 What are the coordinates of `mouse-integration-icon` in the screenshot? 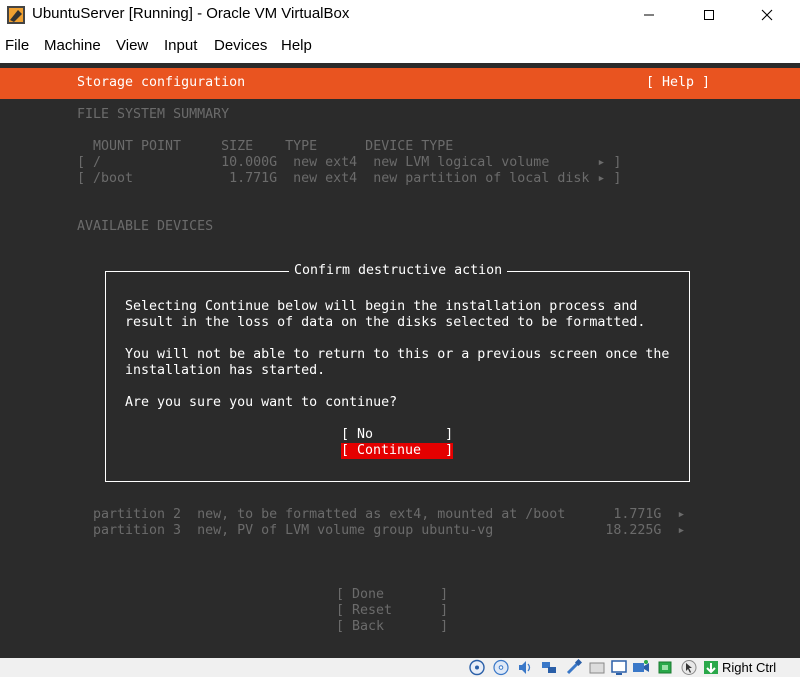 It's located at (689, 667).